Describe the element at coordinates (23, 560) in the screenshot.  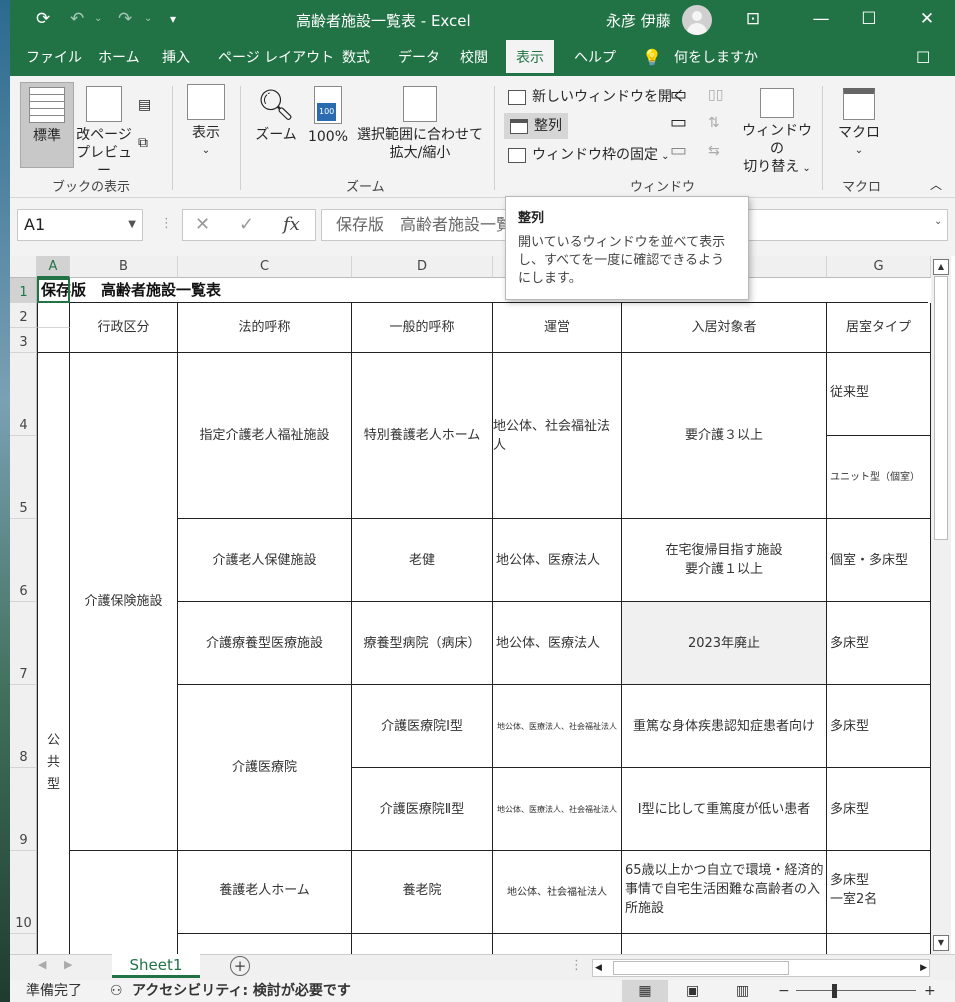
I see `row-header-6: 6` at that location.